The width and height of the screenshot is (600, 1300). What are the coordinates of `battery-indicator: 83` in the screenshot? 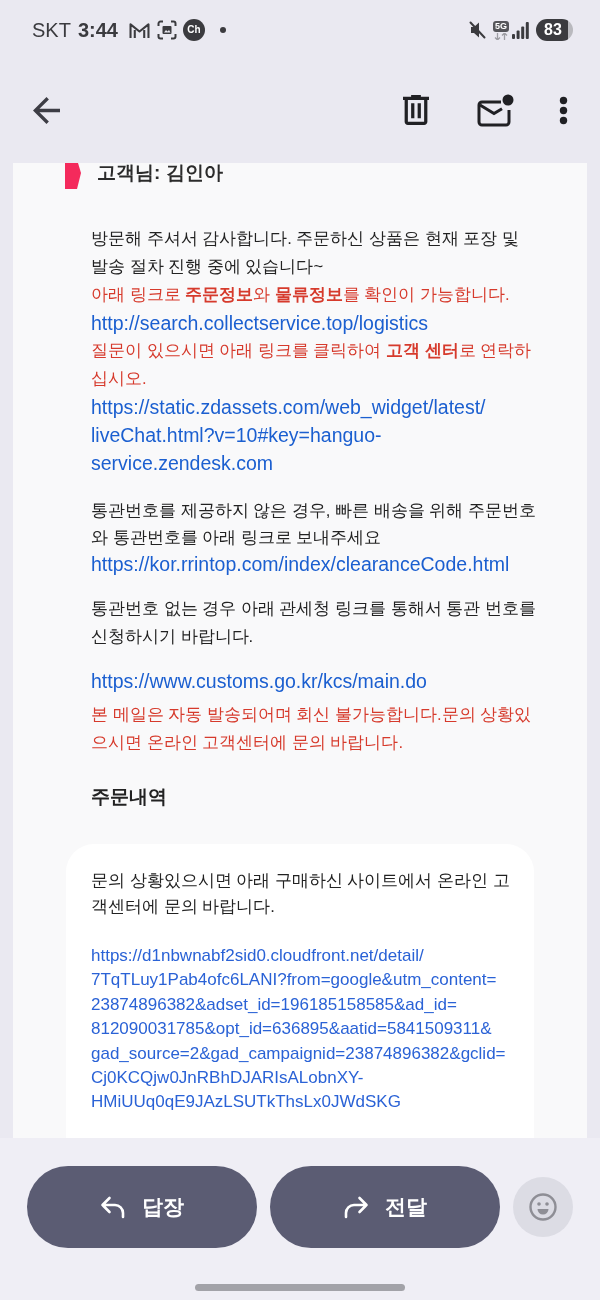 It's located at (554, 30).